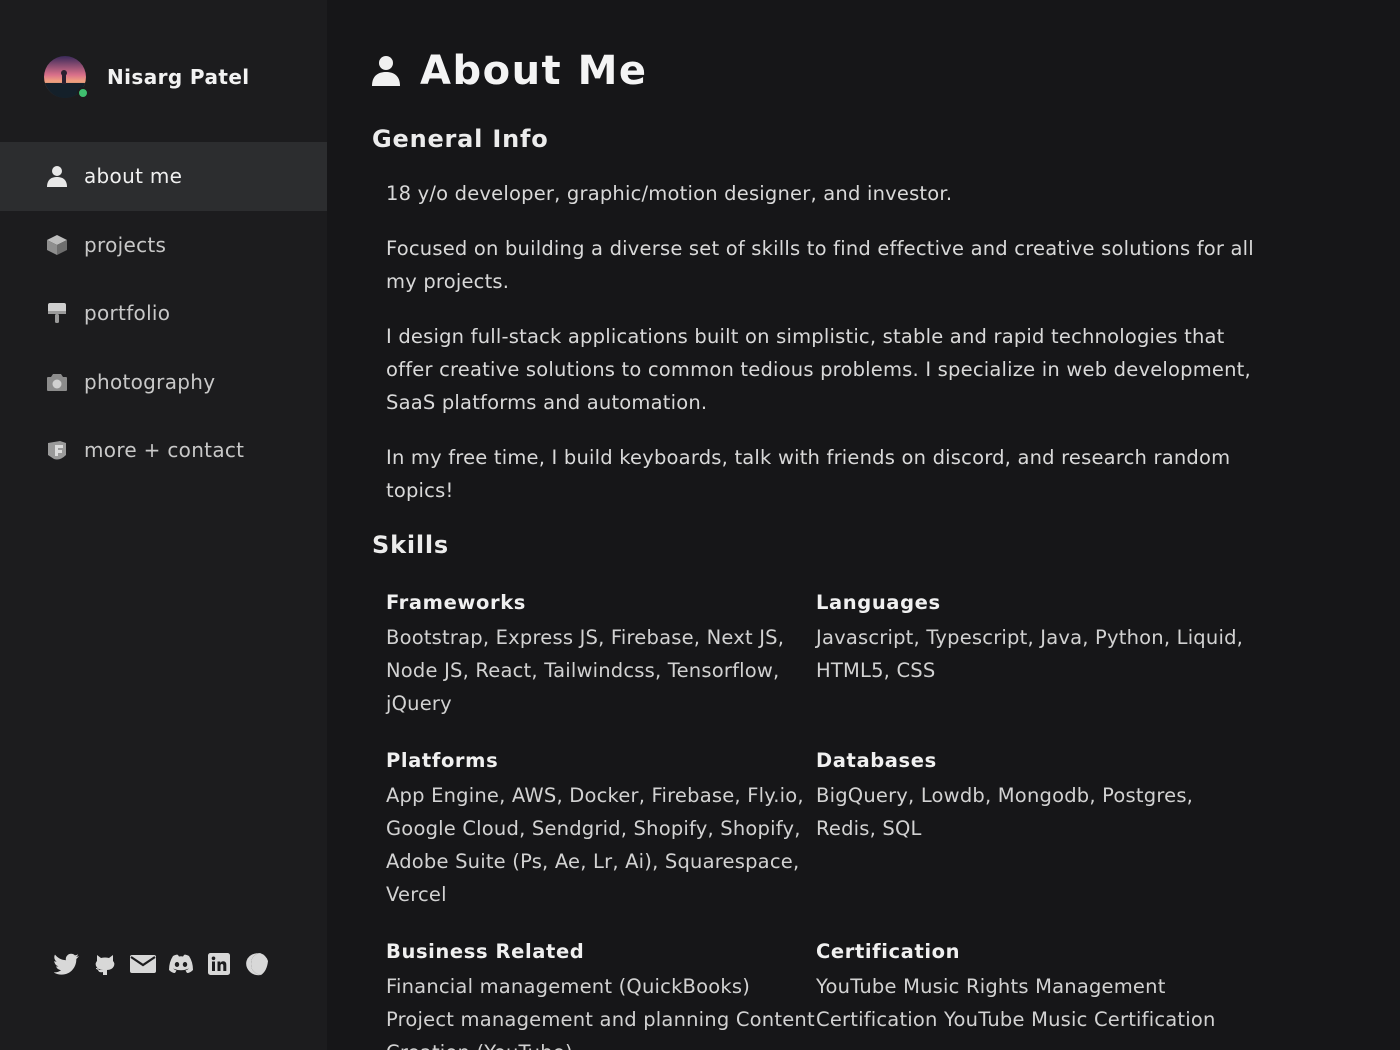  What do you see at coordinates (442, 760) in the screenshot?
I see `skill-group-title: Platforms` at bounding box center [442, 760].